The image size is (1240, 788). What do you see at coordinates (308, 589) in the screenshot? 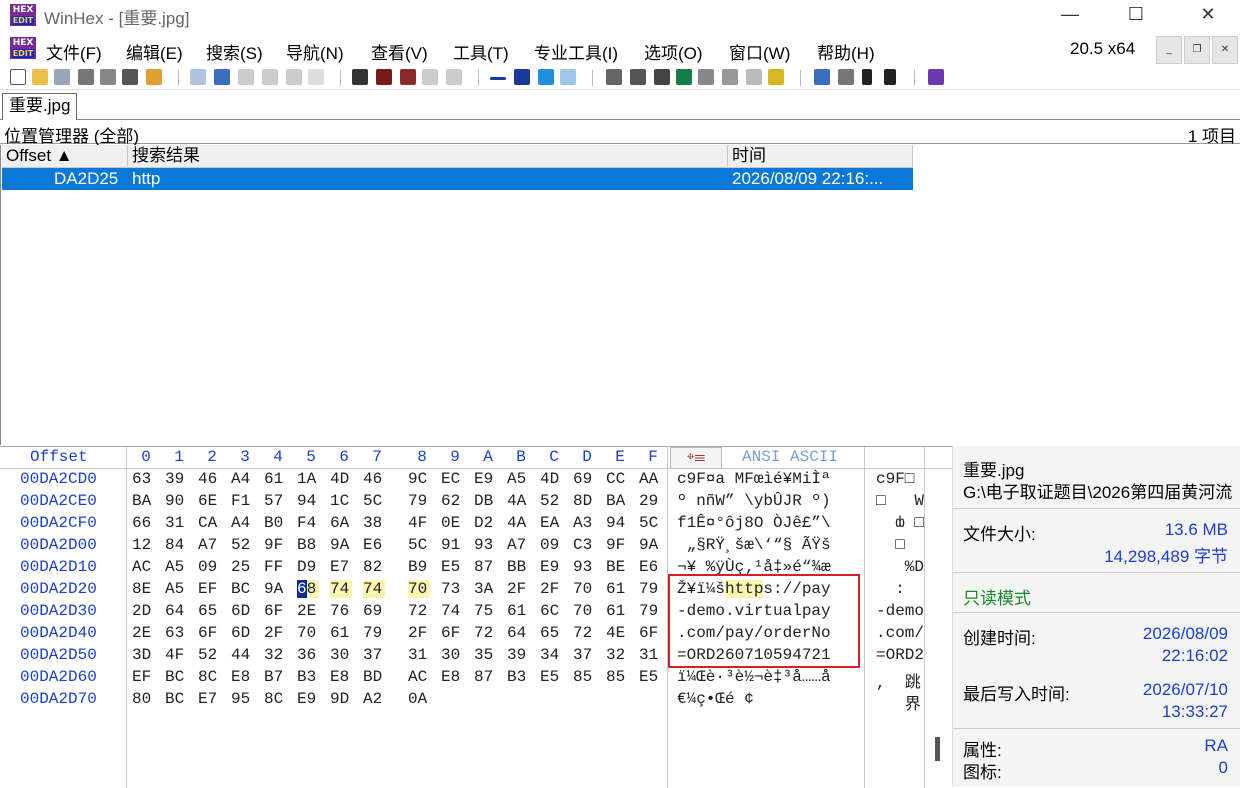
I see `hex-byte: 68` at bounding box center [308, 589].